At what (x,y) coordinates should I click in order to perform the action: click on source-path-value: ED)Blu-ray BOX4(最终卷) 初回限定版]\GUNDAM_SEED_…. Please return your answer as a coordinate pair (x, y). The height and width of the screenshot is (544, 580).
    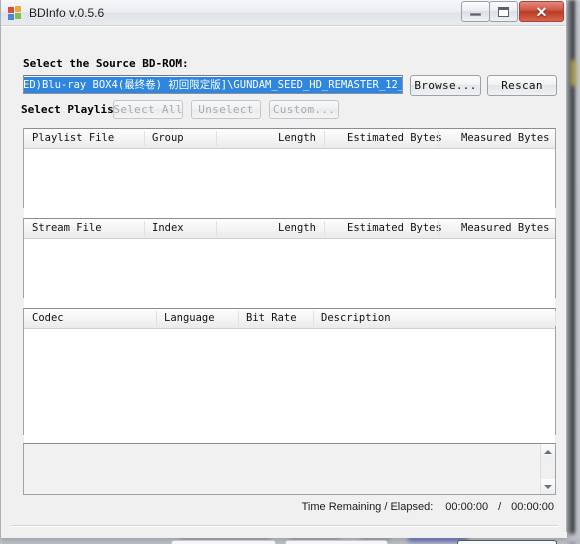
    Looking at the image, I should click on (213, 84).